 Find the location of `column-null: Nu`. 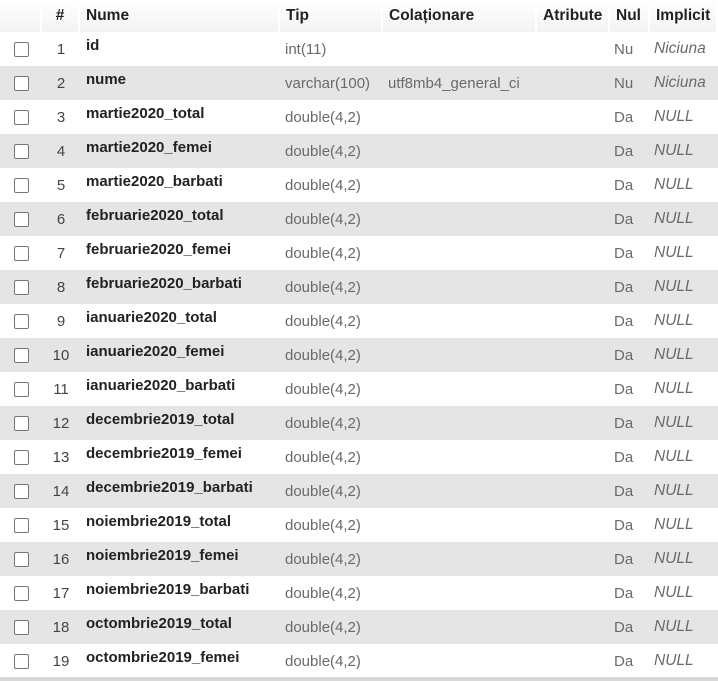

column-null: Nu is located at coordinates (630, 49).